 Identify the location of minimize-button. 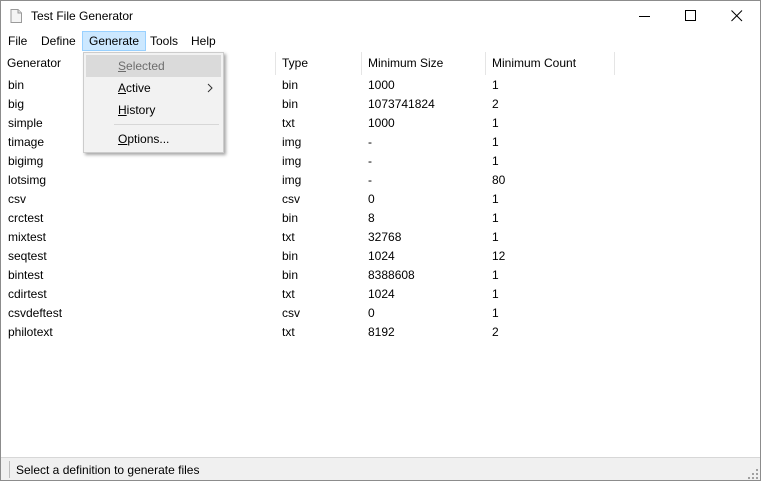
(645, 16).